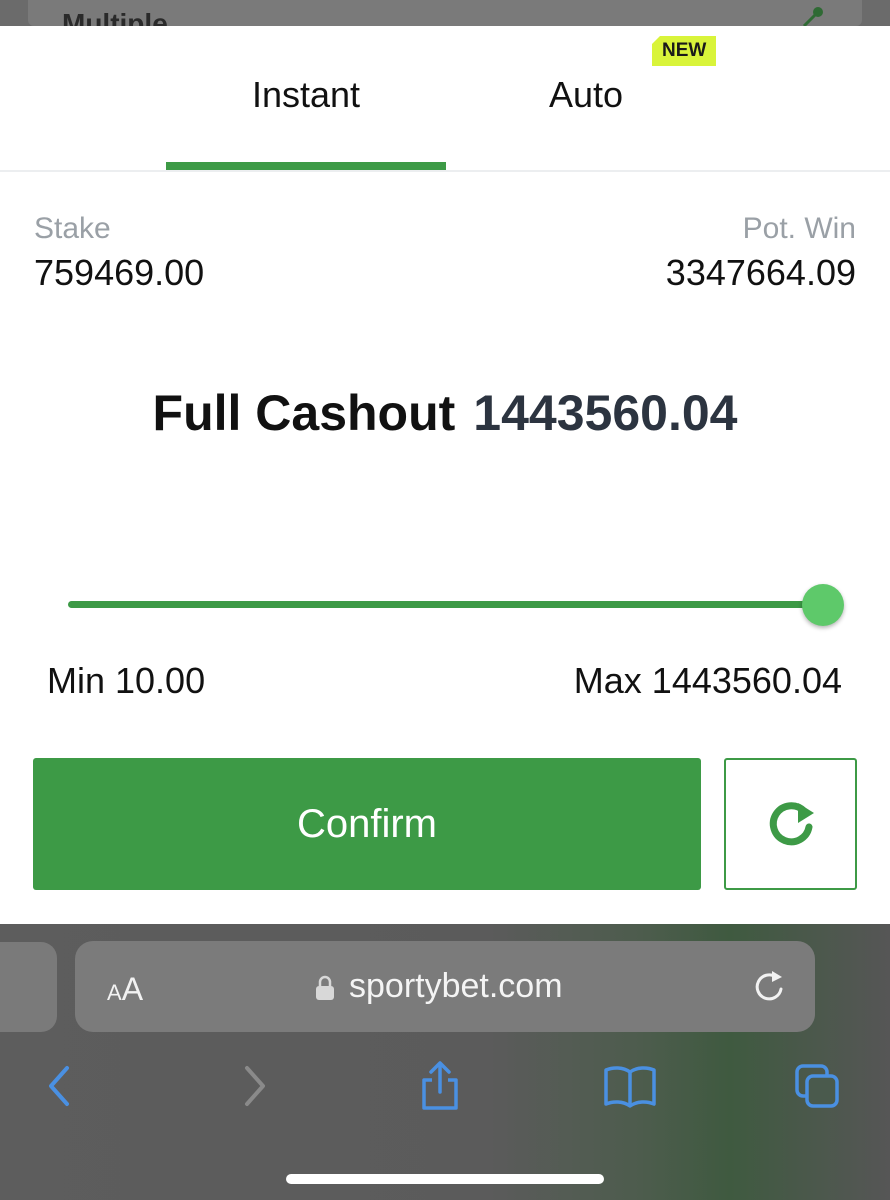 This screenshot has height=1200, width=890. Describe the element at coordinates (605, 413) in the screenshot. I see `full-cashout-amount: 1443560.04` at that location.